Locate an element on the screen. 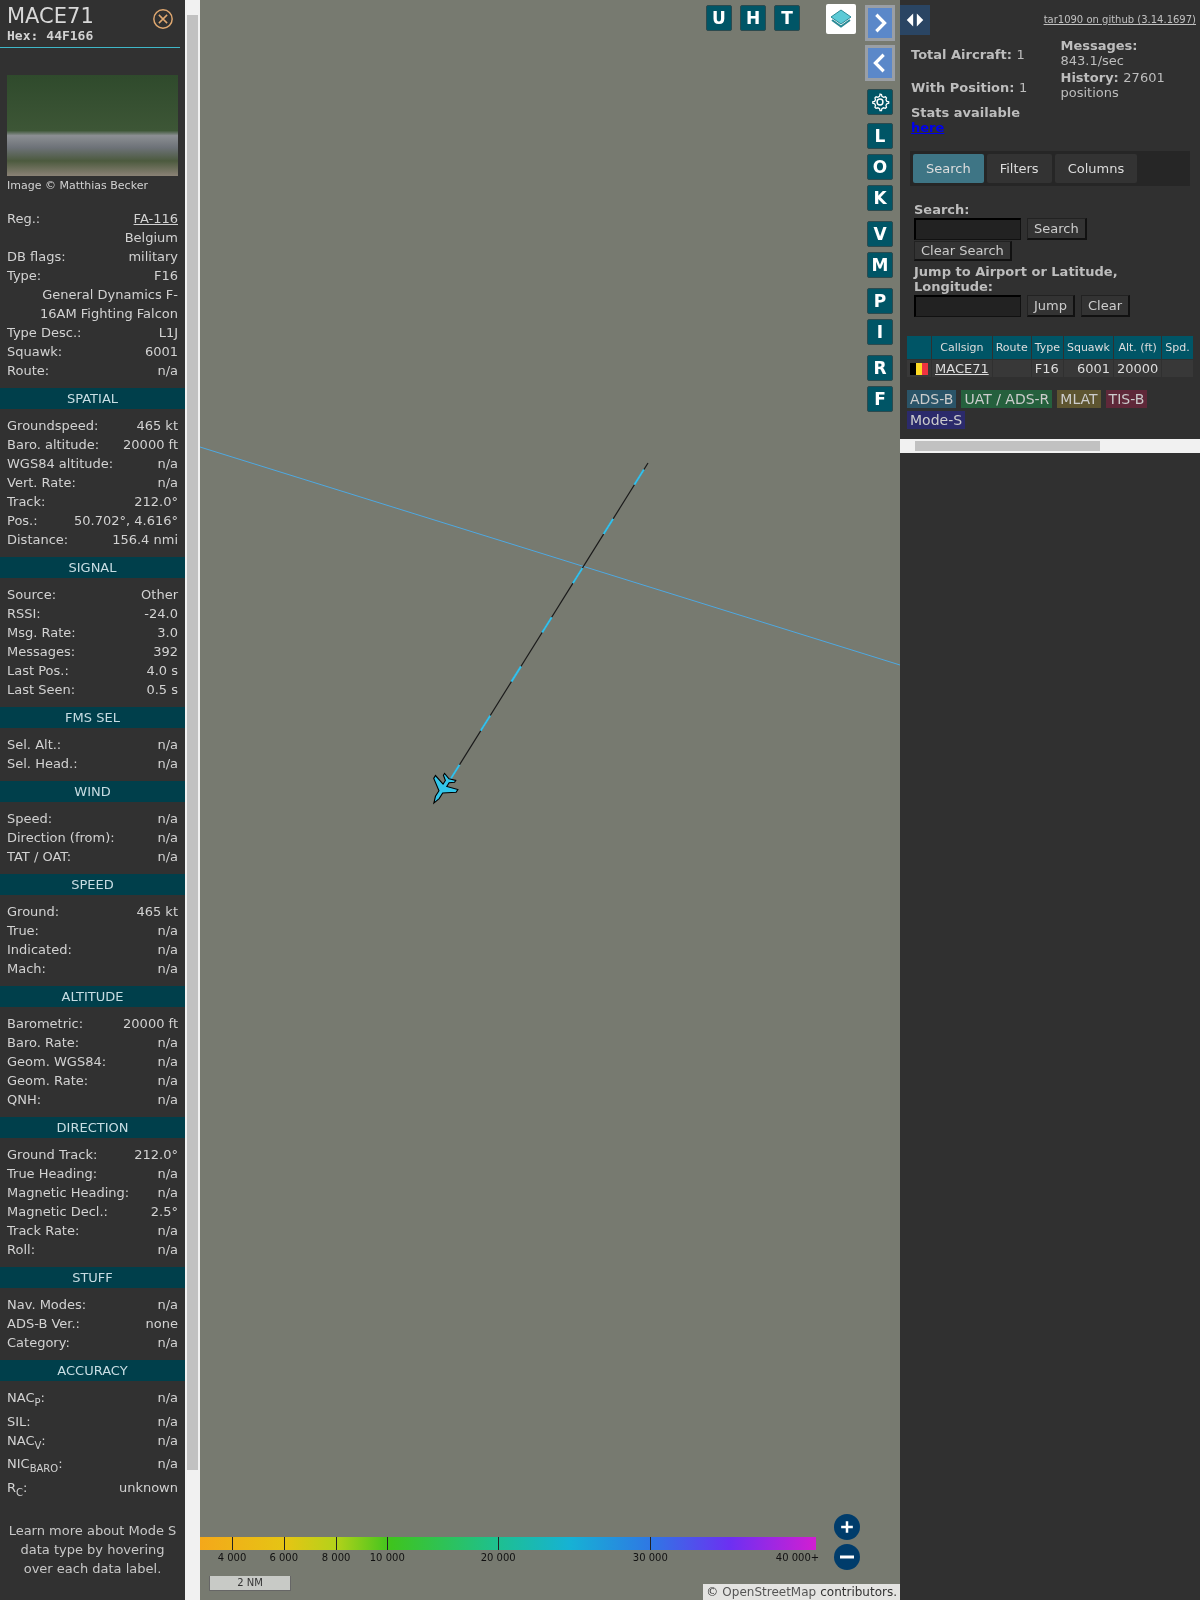  field-label: NIC$_{BARO}$: is located at coordinates (35, 1465).